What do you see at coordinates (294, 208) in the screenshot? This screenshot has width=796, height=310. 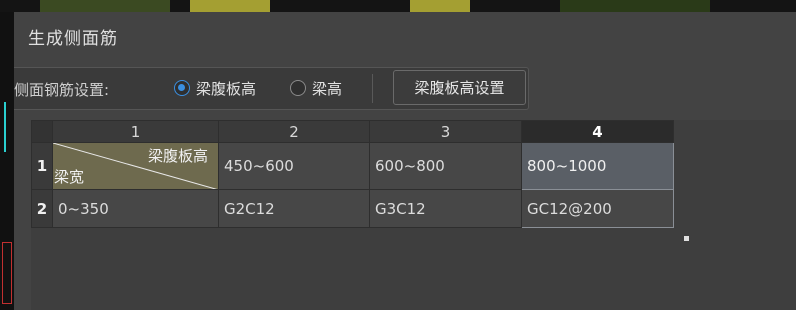 I see `table-cell: G2C12` at bounding box center [294, 208].